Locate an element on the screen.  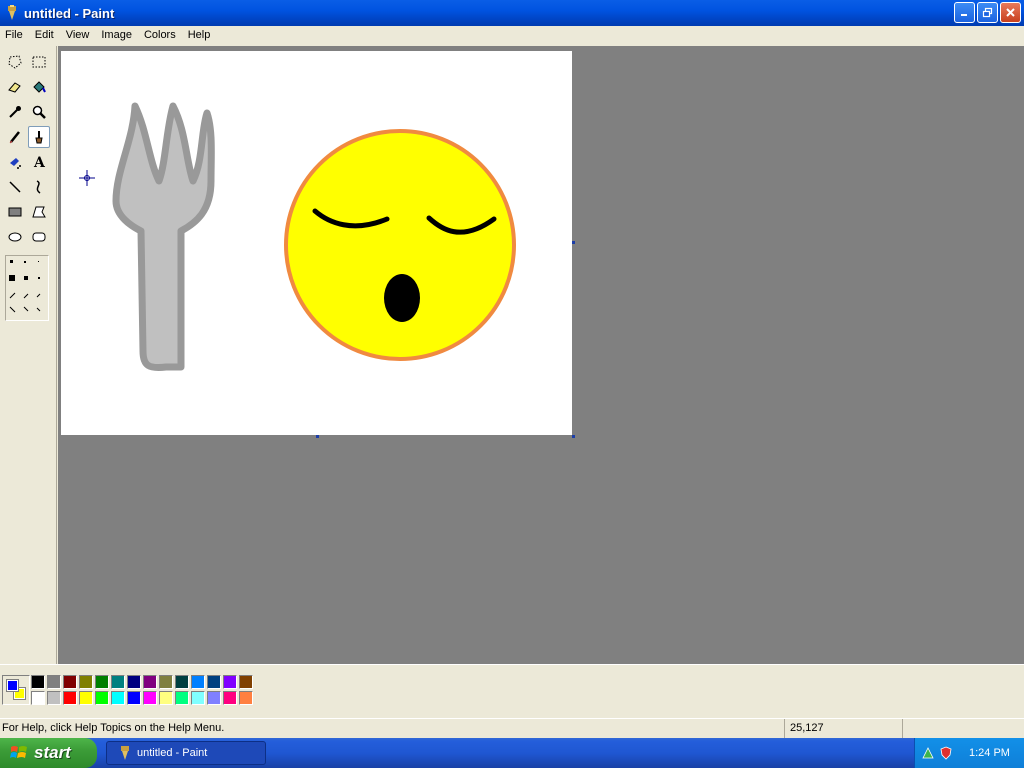
network-tray-icon is located at coordinates (928, 753).